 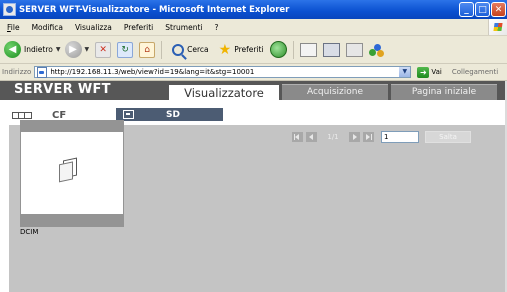 What do you see at coordinates (62, 89) in the screenshot?
I see `brand-title: SERVER WFT` at bounding box center [62, 89].